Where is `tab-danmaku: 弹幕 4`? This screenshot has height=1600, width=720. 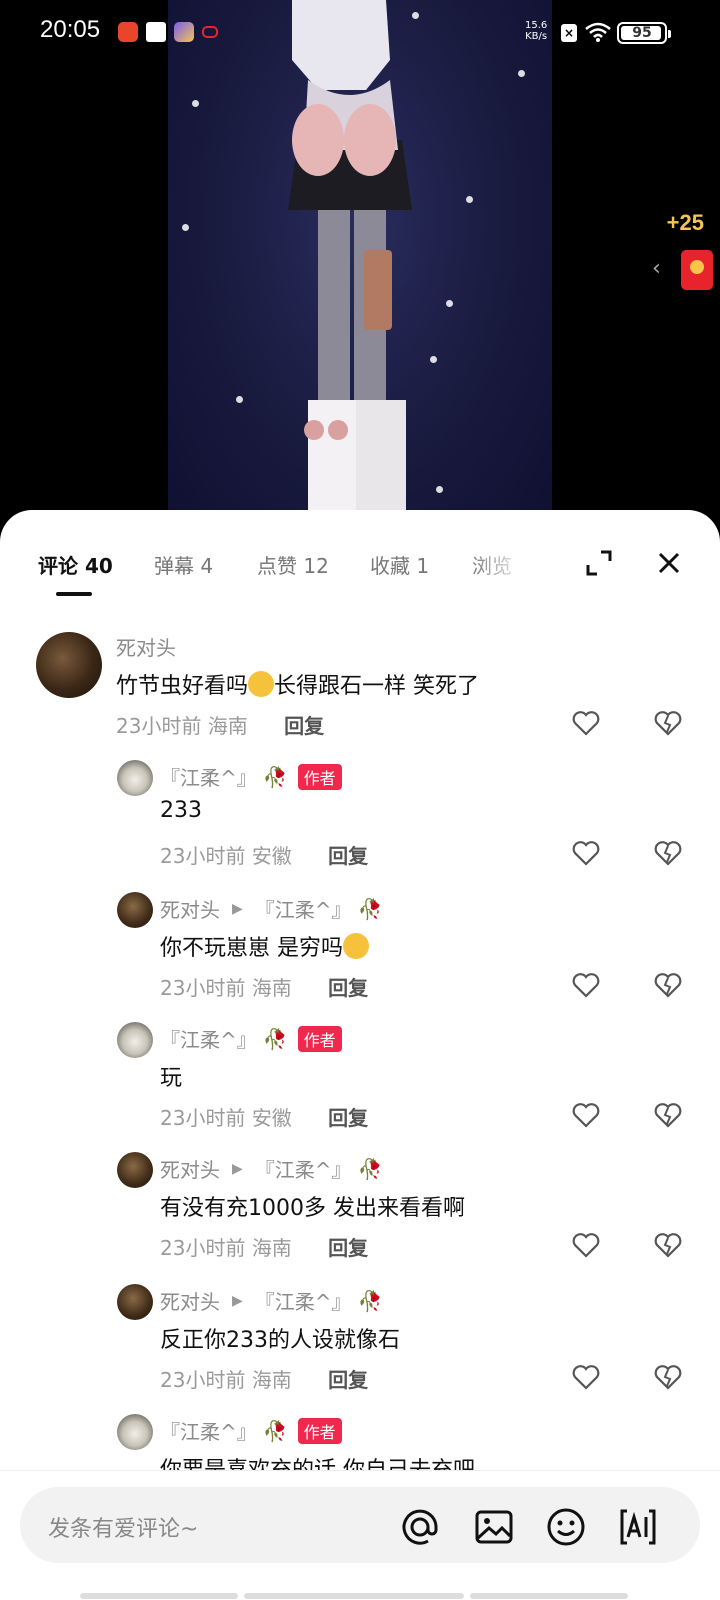
tab-danmaku: 弹幕 4 is located at coordinates (183, 564).